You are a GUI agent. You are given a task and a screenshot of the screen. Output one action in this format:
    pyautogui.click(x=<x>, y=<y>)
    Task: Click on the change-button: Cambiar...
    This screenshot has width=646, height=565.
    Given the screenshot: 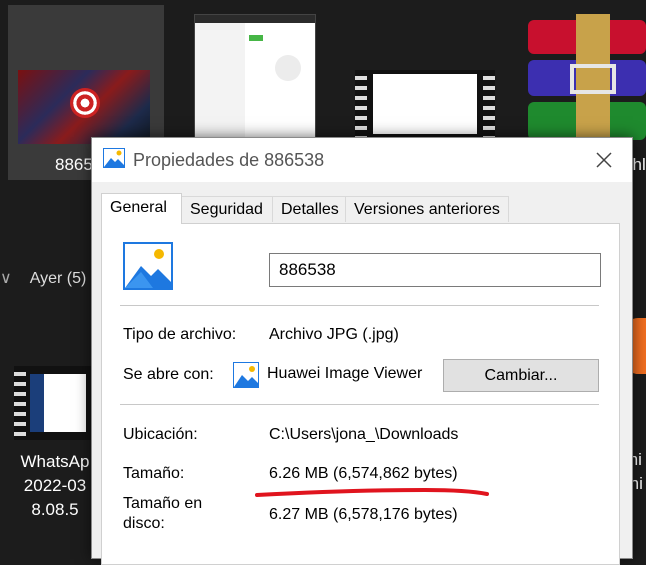 What is the action you would take?
    pyautogui.click(x=521, y=375)
    